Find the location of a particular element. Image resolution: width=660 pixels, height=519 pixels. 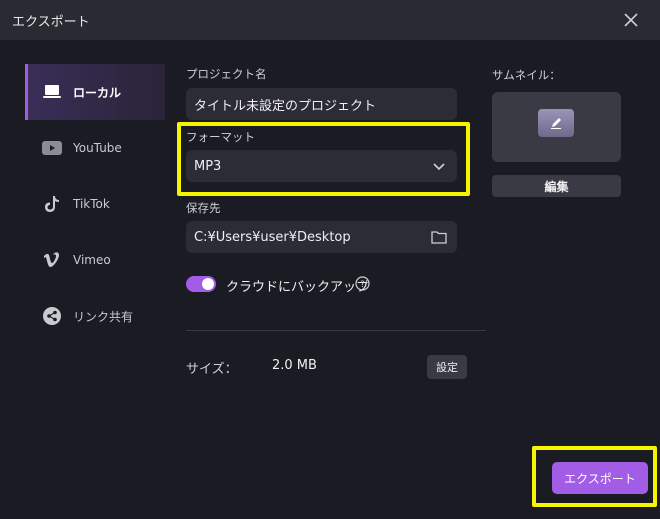

section-divider is located at coordinates (336, 330).